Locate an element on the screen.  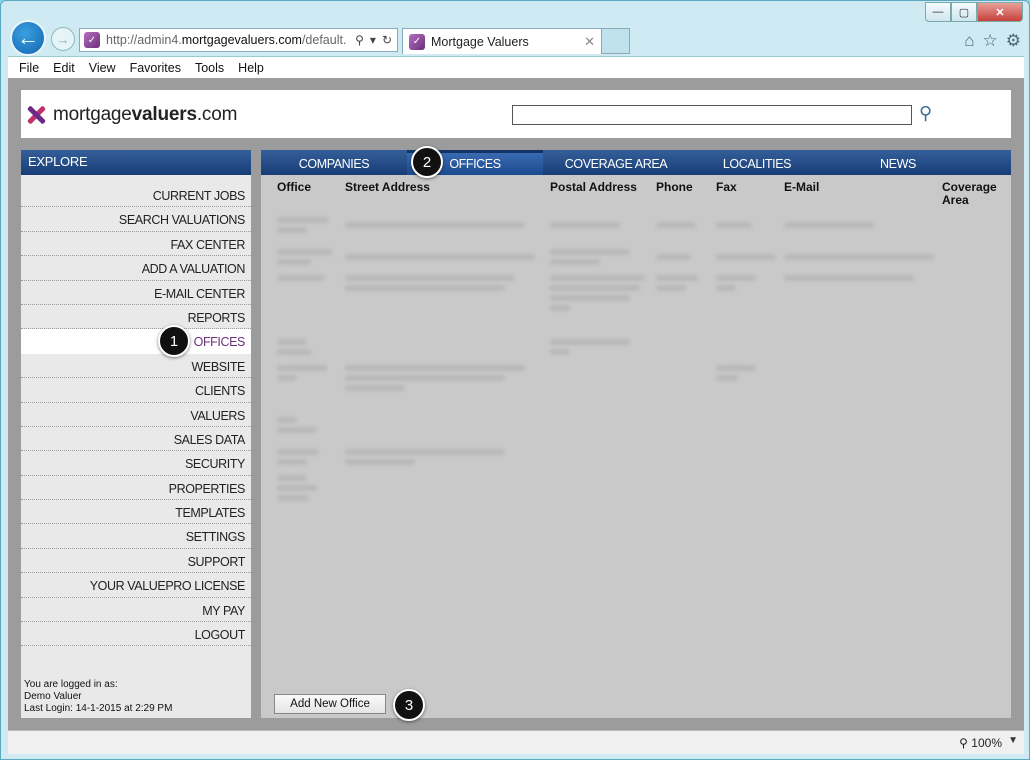
nav-support: SUPPORT is located at coordinates (136, 561).